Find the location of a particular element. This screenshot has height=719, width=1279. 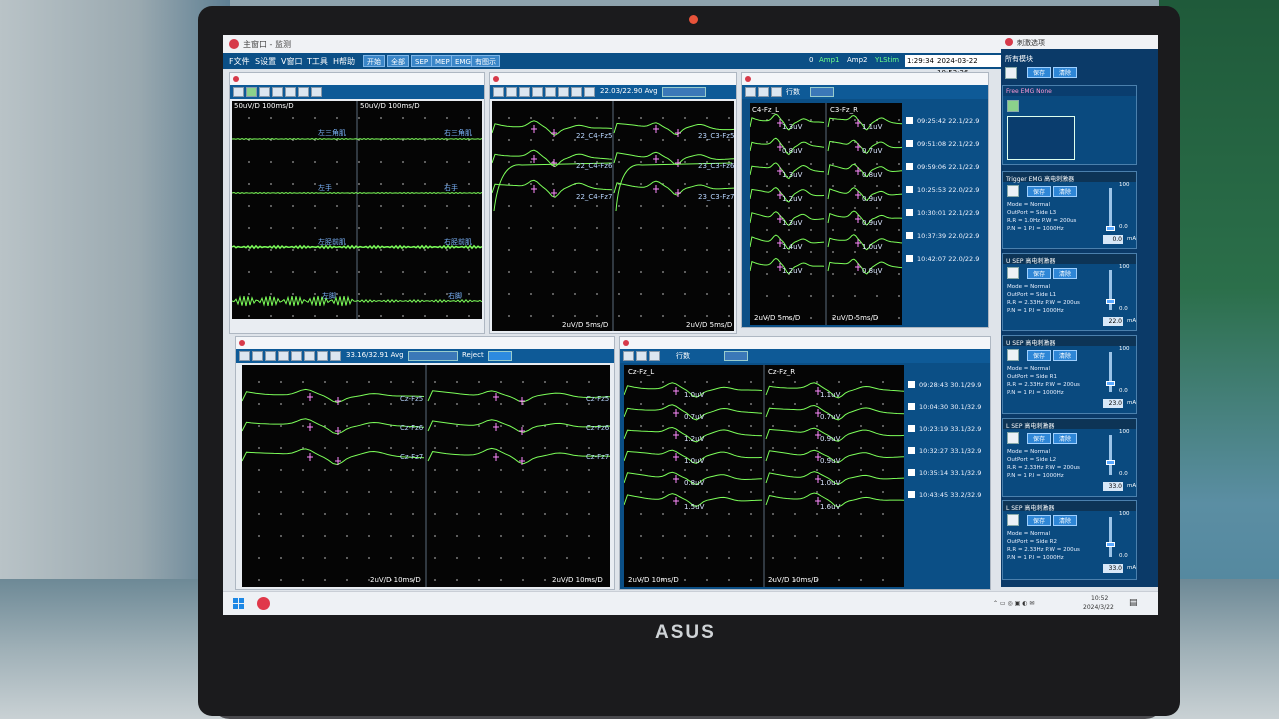

clear-all-button: 清除 is located at coordinates (1065, 72).